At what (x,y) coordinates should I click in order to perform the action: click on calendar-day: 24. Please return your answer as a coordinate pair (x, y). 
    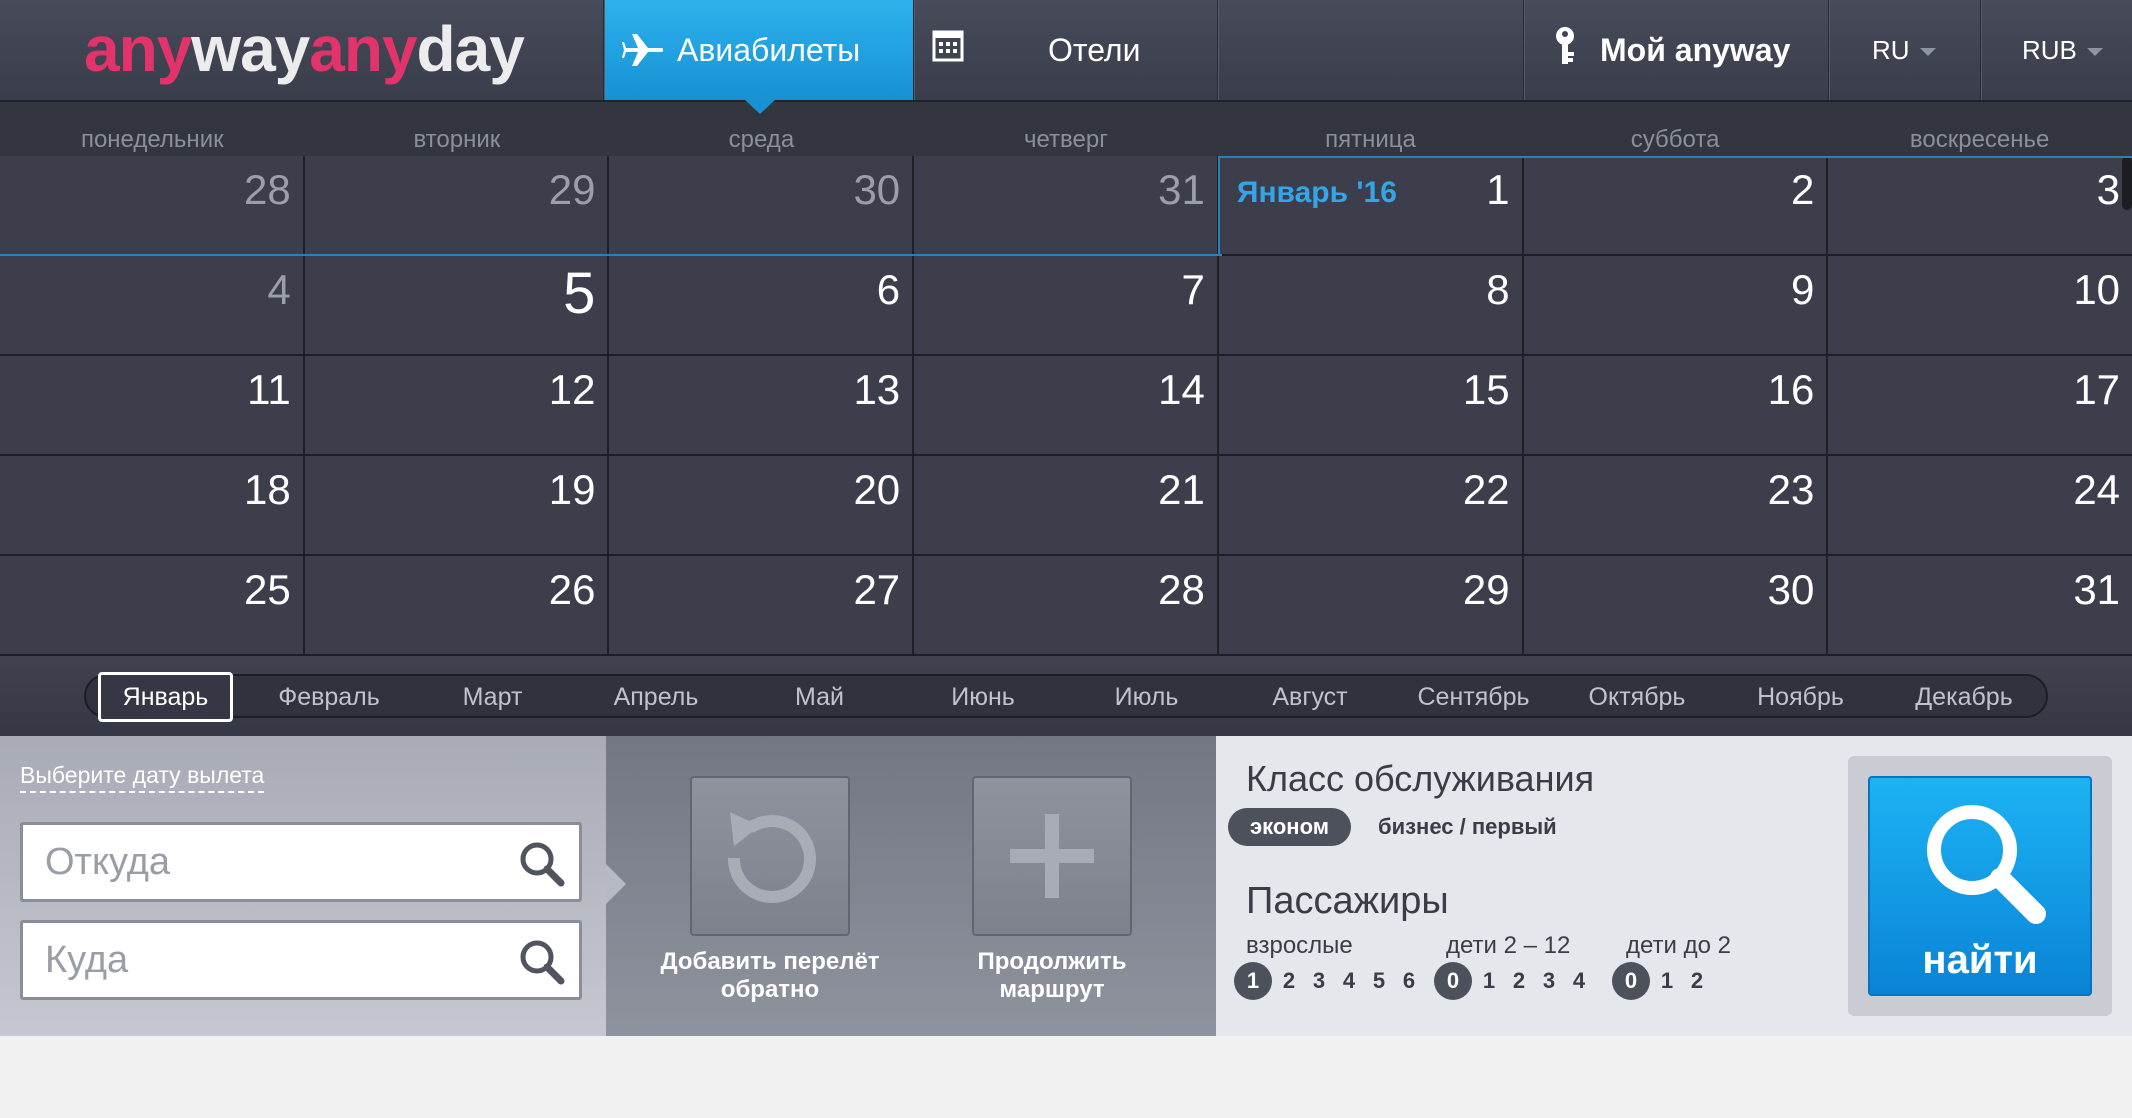
    Looking at the image, I should click on (1980, 505).